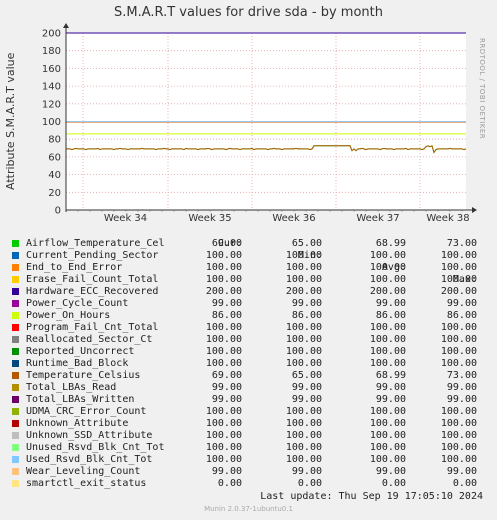  What do you see at coordinates (86, 411) in the screenshot?
I see `legend-series-name: UDMA_CRC_Error_Count` at bounding box center [86, 411].